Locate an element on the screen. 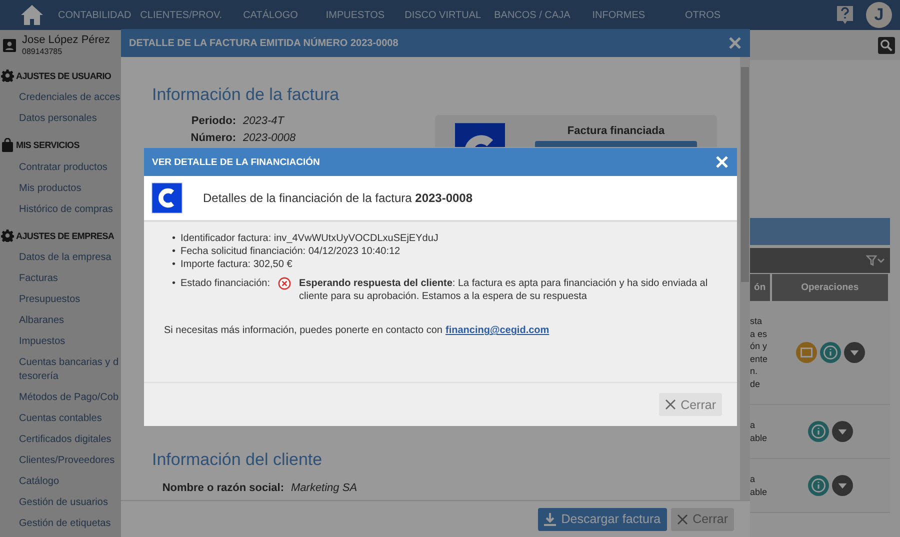 This screenshot has width=900, height=537. detail-item: Importe factura: 302,50 € is located at coordinates (236, 264).